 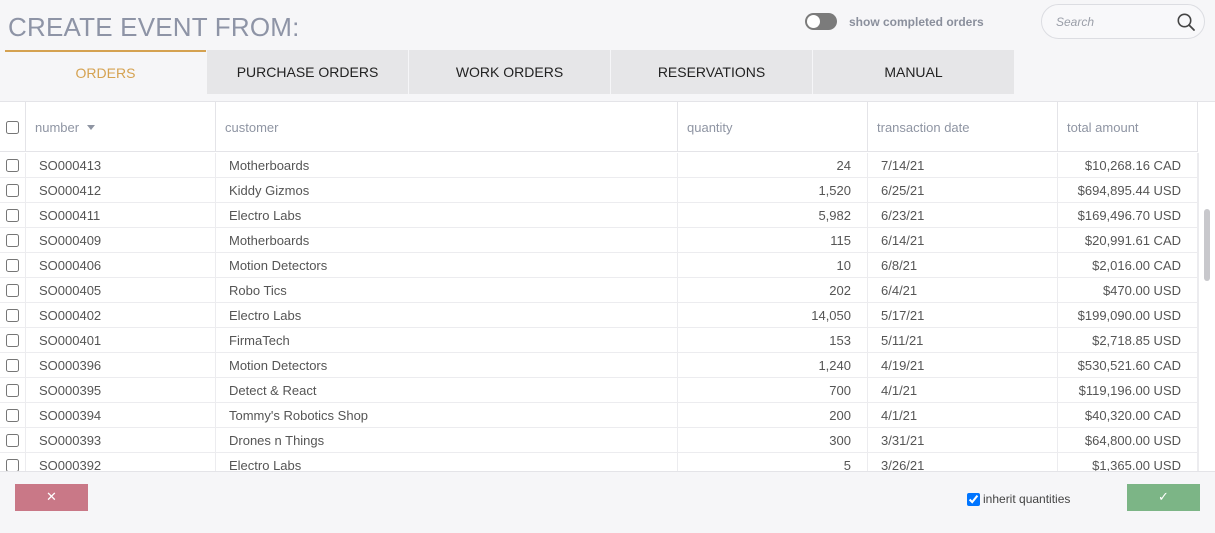 I want to click on confirm-button: ✓, so click(x=1163, y=497).